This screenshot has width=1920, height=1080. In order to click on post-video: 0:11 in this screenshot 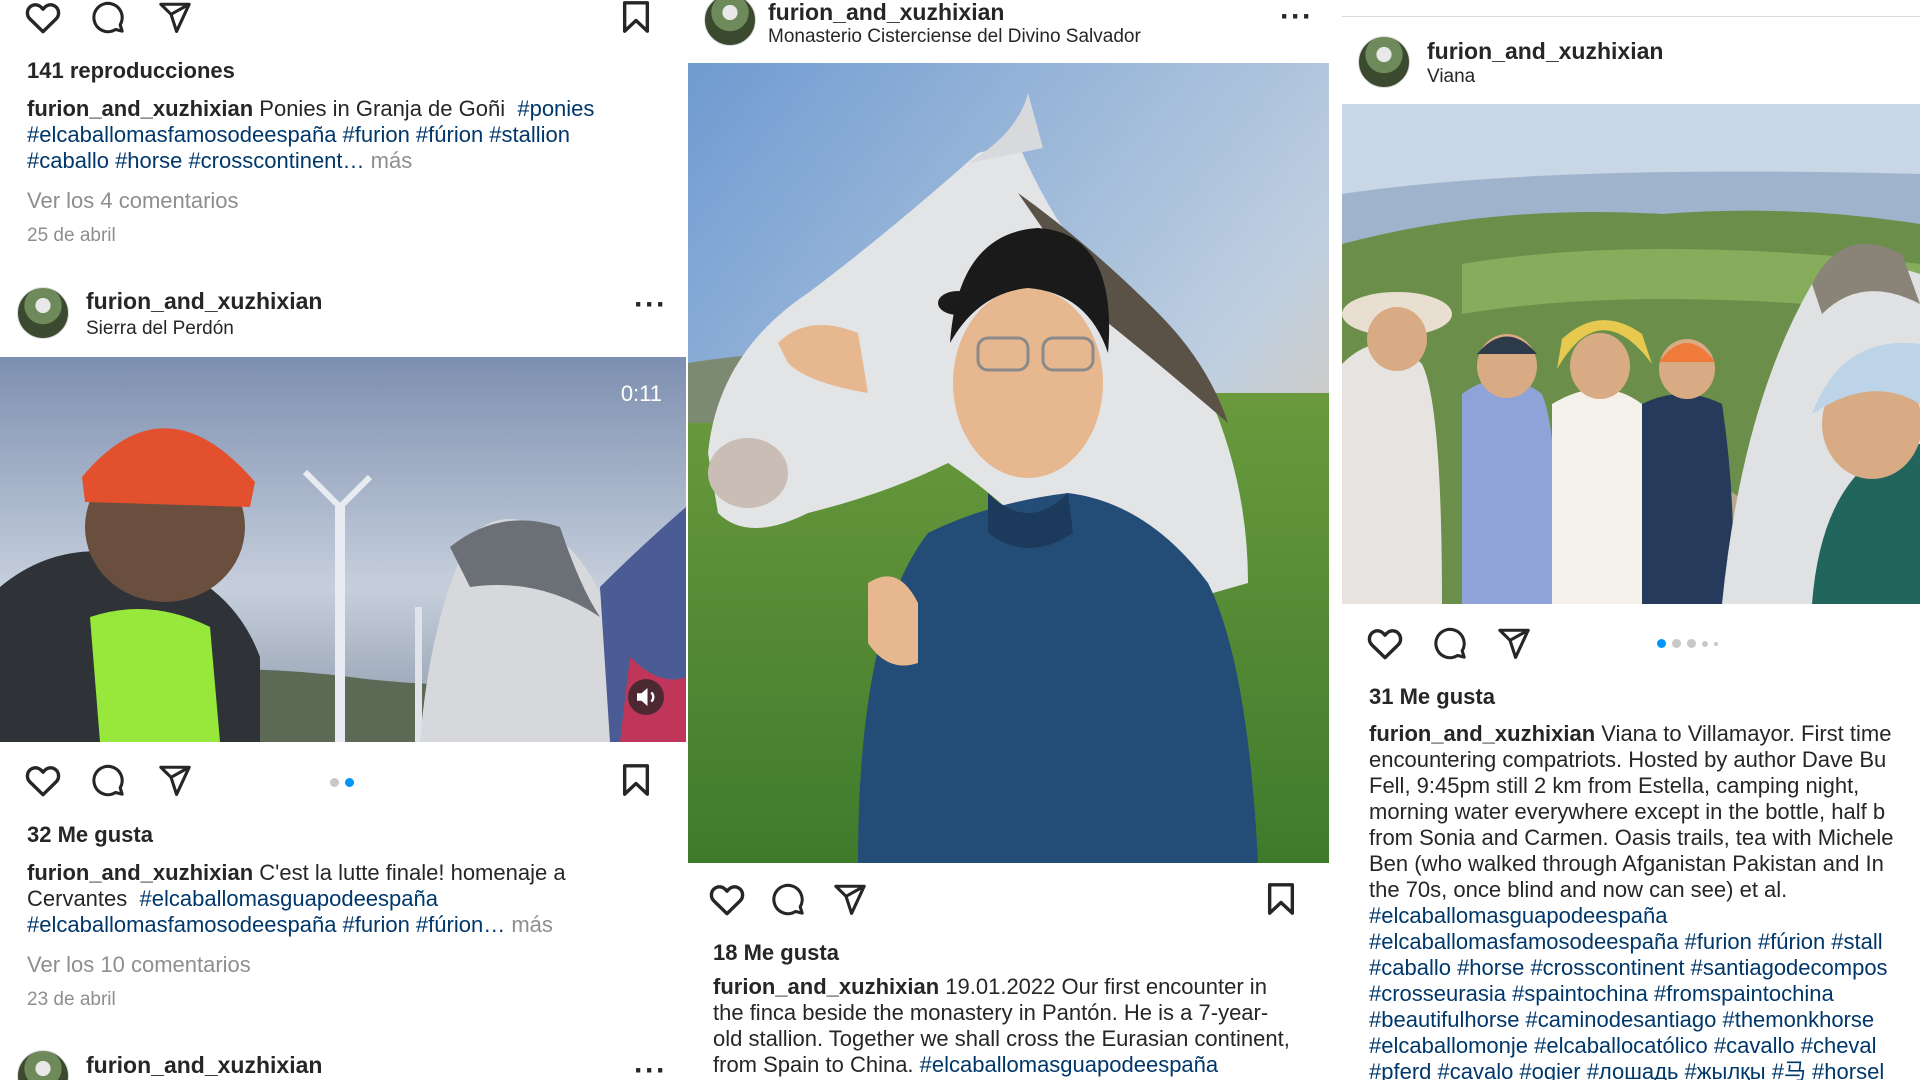, I will do `click(343, 549)`.